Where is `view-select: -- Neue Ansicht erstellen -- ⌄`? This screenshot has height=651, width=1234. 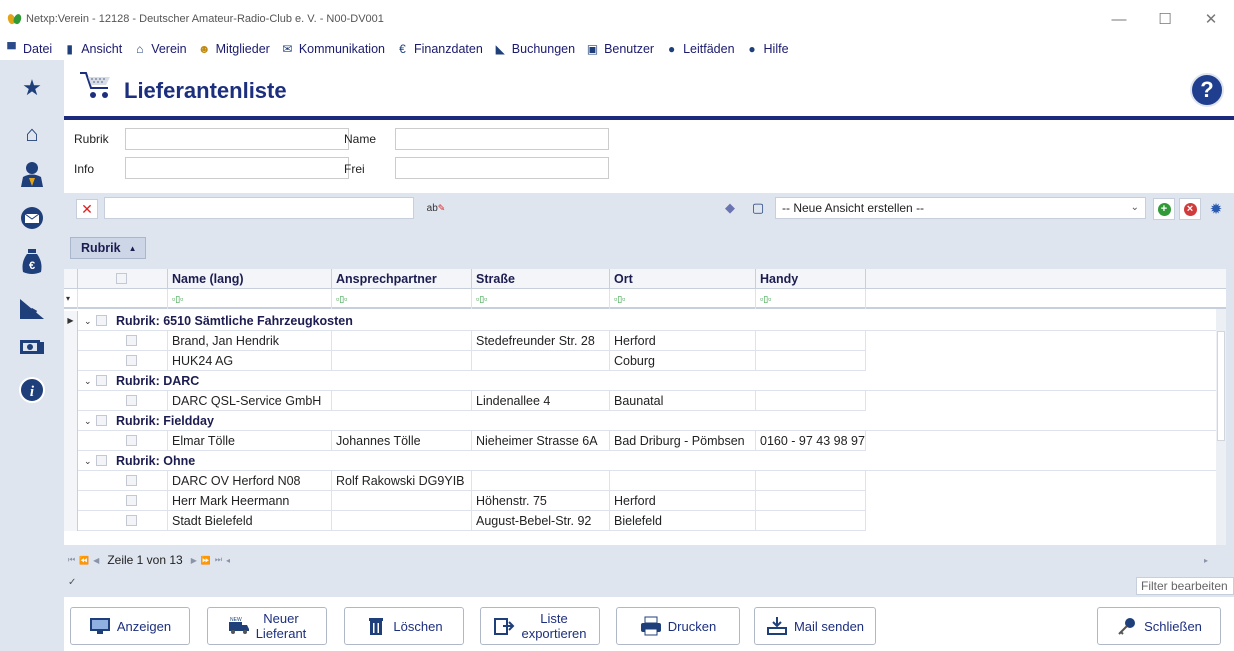 view-select: -- Neue Ansicht erstellen -- ⌄ is located at coordinates (960, 208).